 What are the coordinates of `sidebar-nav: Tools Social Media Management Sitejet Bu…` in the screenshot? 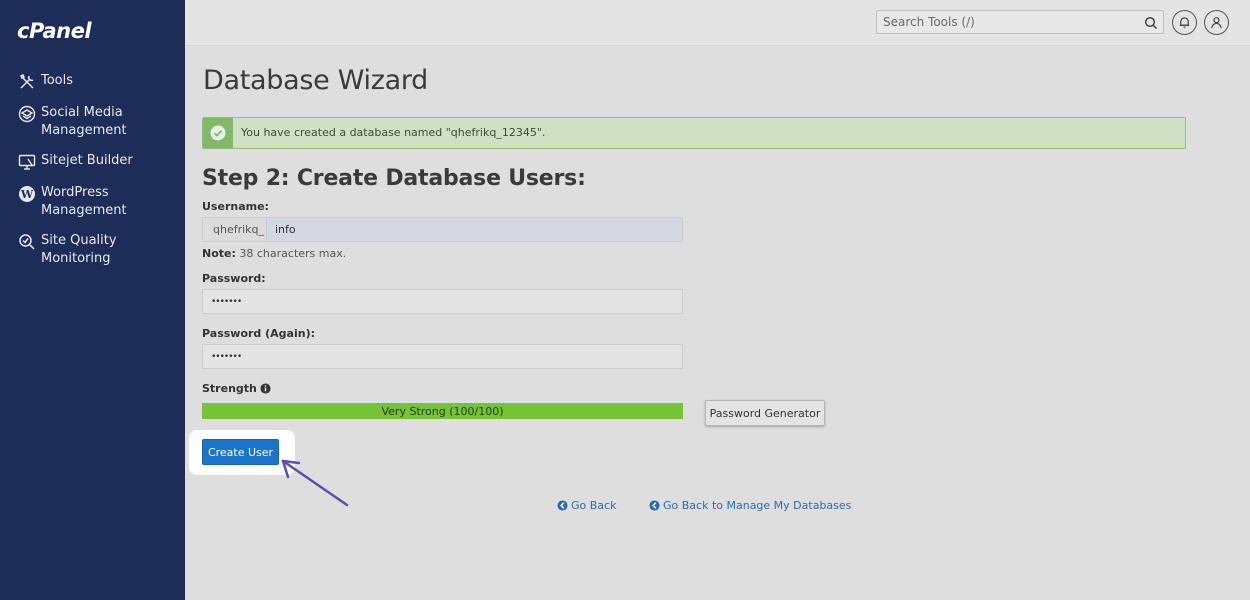 It's located at (92, 176).